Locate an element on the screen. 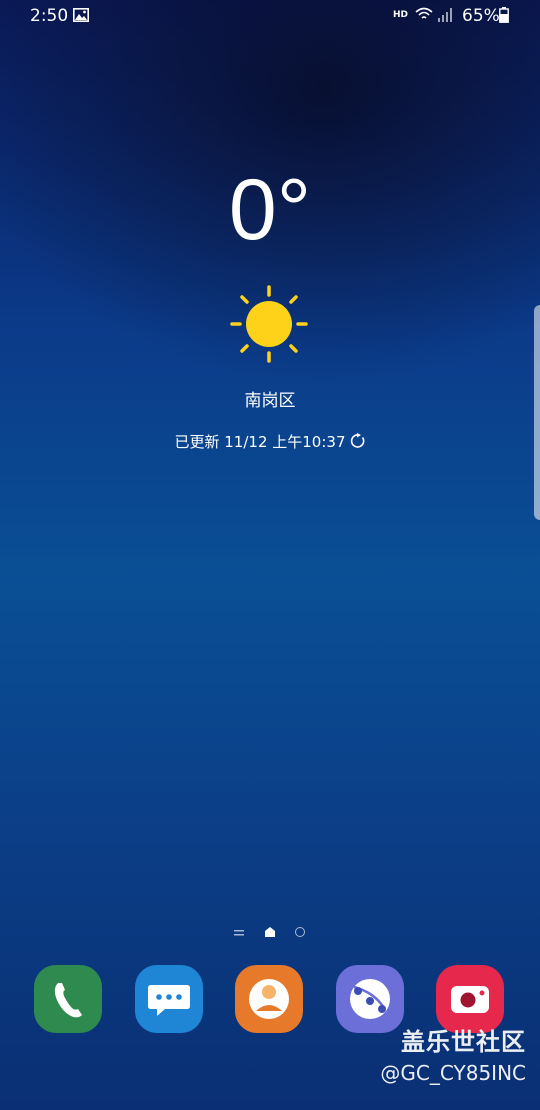  phone-app is located at coordinates (68, 999).